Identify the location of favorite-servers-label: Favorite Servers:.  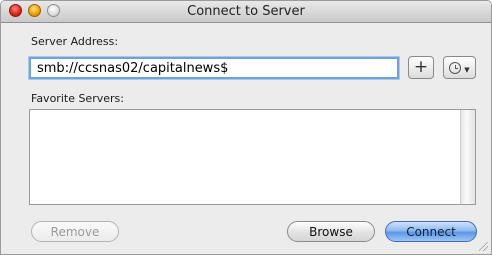
(77, 98).